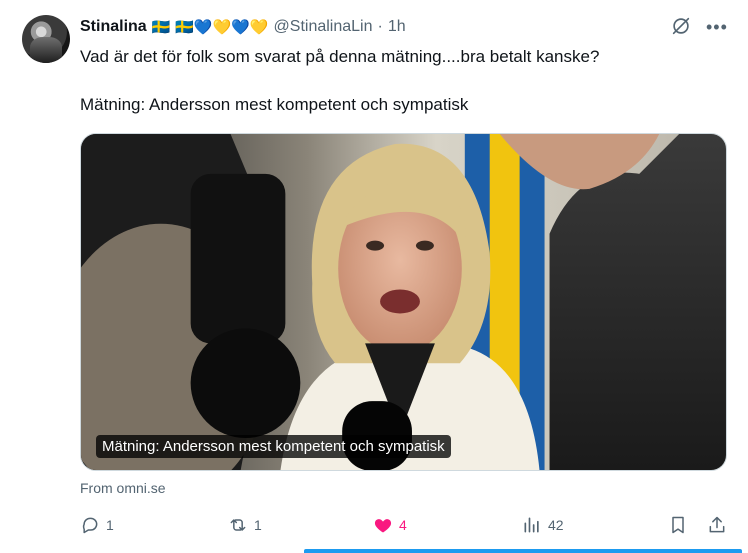 The height and width of the screenshot is (553, 748). What do you see at coordinates (123, 488) in the screenshot?
I see `card-source: From omni.se` at bounding box center [123, 488].